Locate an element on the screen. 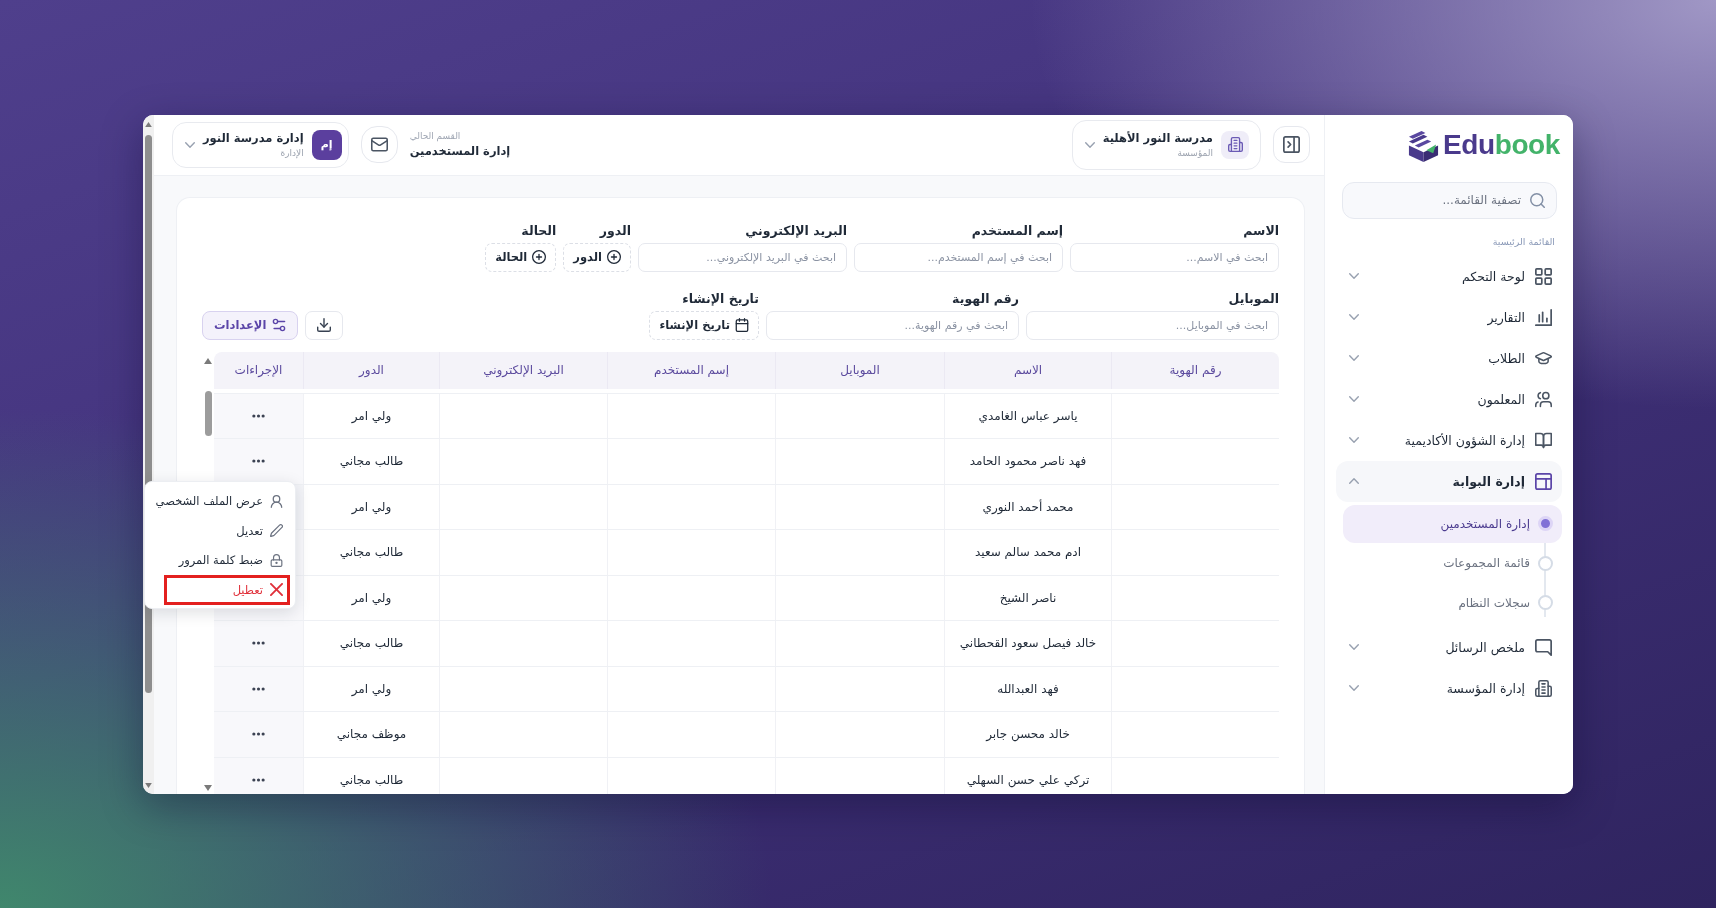  menu-item: عرض الملف الشخصي is located at coordinates (220, 501).